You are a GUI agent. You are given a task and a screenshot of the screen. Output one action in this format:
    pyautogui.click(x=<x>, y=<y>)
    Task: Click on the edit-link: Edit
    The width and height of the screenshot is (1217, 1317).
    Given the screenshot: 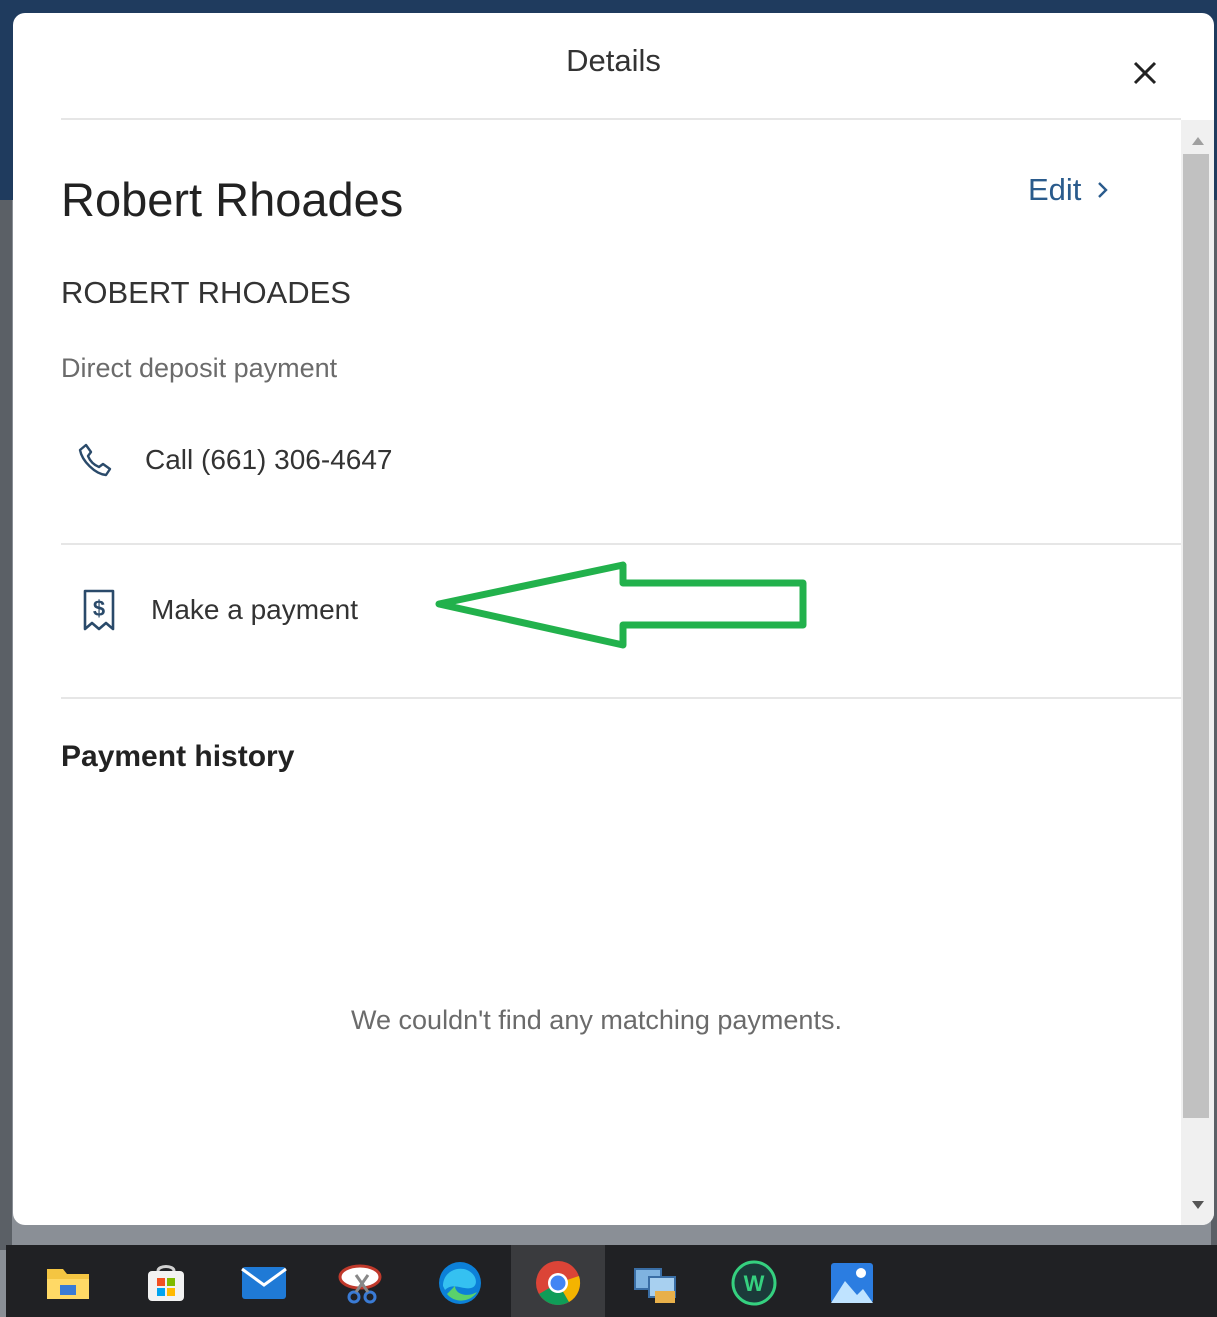 What is the action you would take?
    pyautogui.click(x=1068, y=190)
    